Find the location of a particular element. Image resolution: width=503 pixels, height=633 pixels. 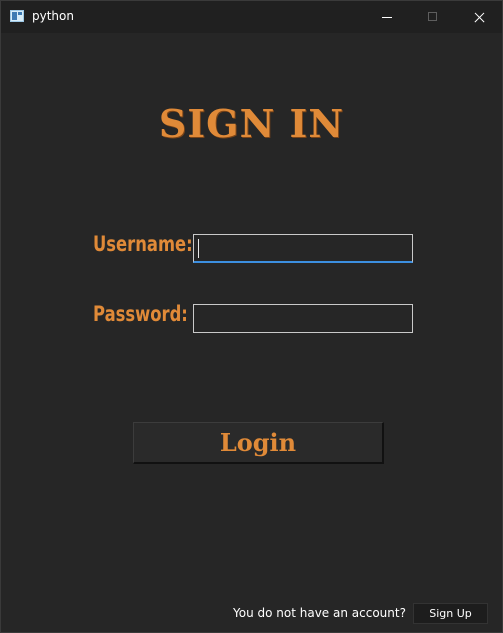

minimize-button is located at coordinates (387, 17).